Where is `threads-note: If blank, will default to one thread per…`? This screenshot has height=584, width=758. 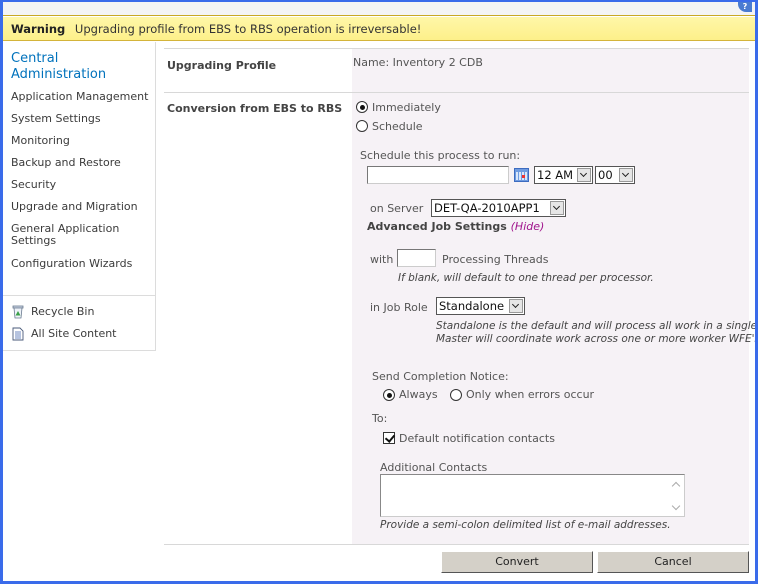 threads-note: If blank, will default to one thread per… is located at coordinates (526, 278).